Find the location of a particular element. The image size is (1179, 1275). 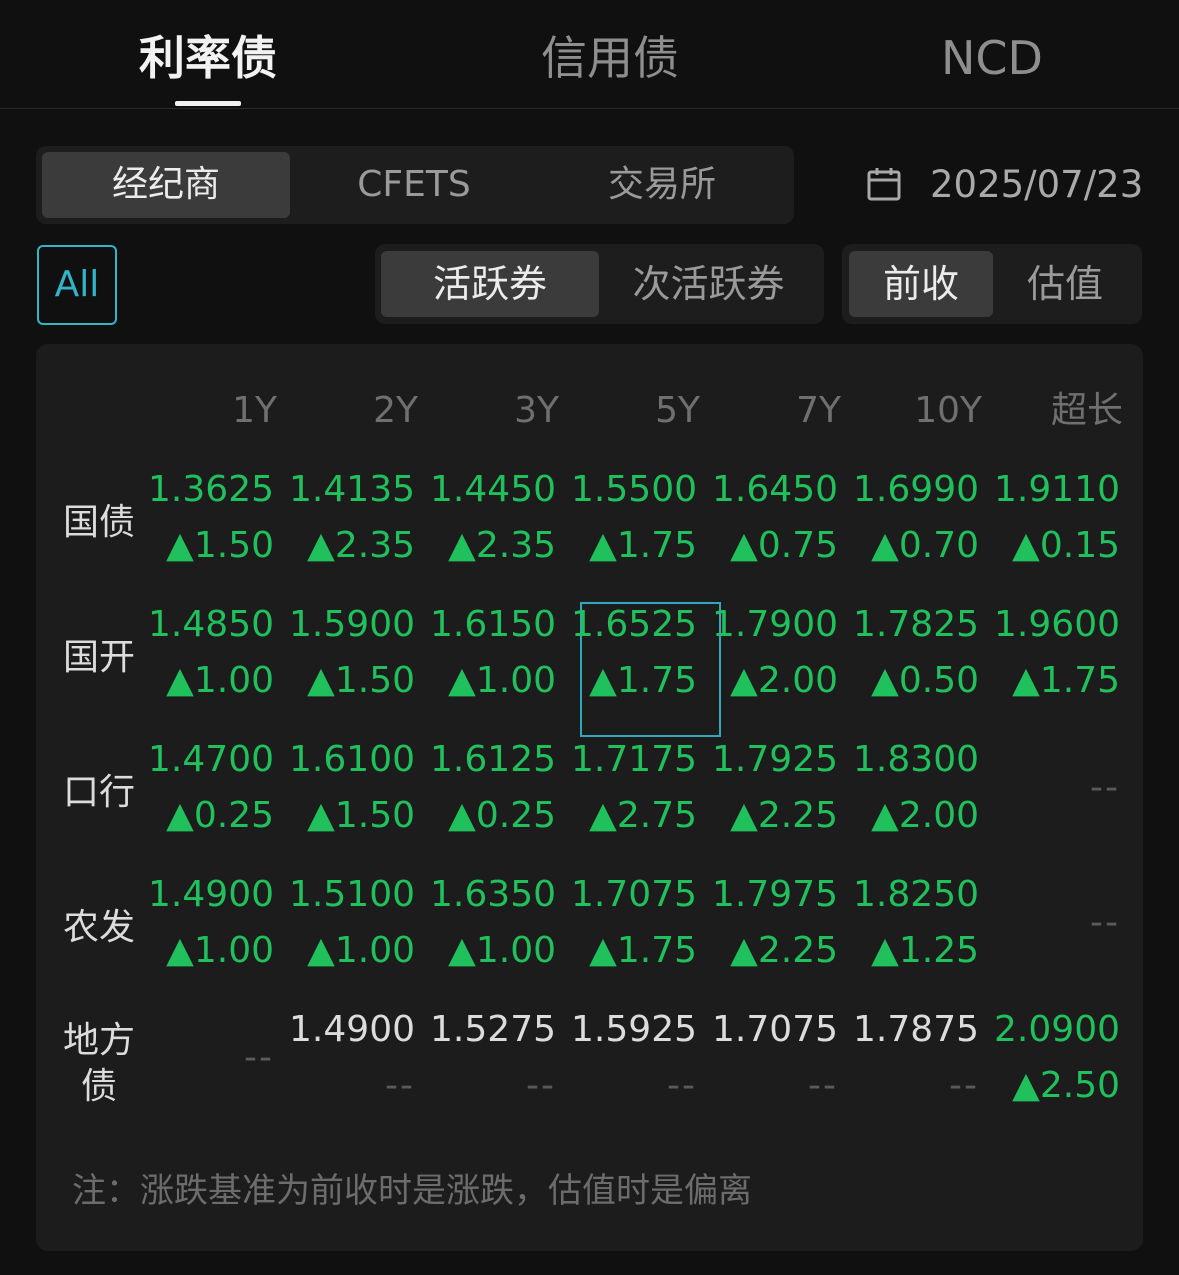

change-value: ▲2.00 is located at coordinates (925, 815).